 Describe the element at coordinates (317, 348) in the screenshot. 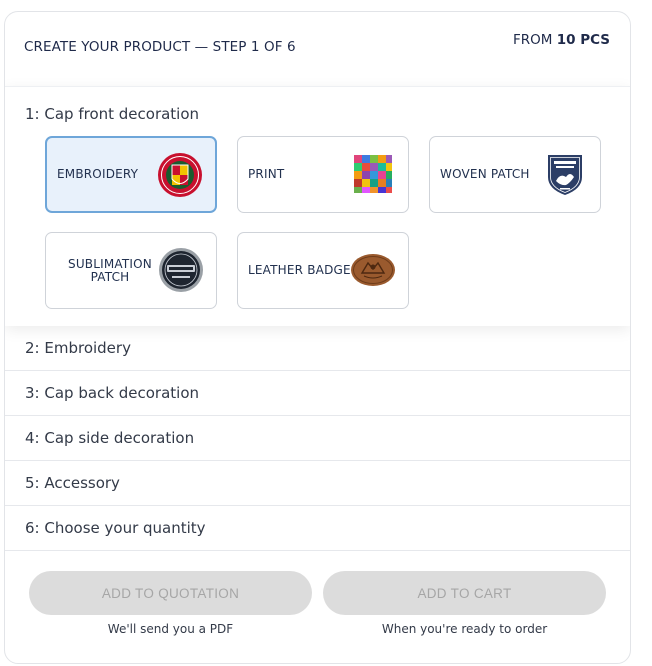

I see `step-2-row: 2: Embroidery` at that location.